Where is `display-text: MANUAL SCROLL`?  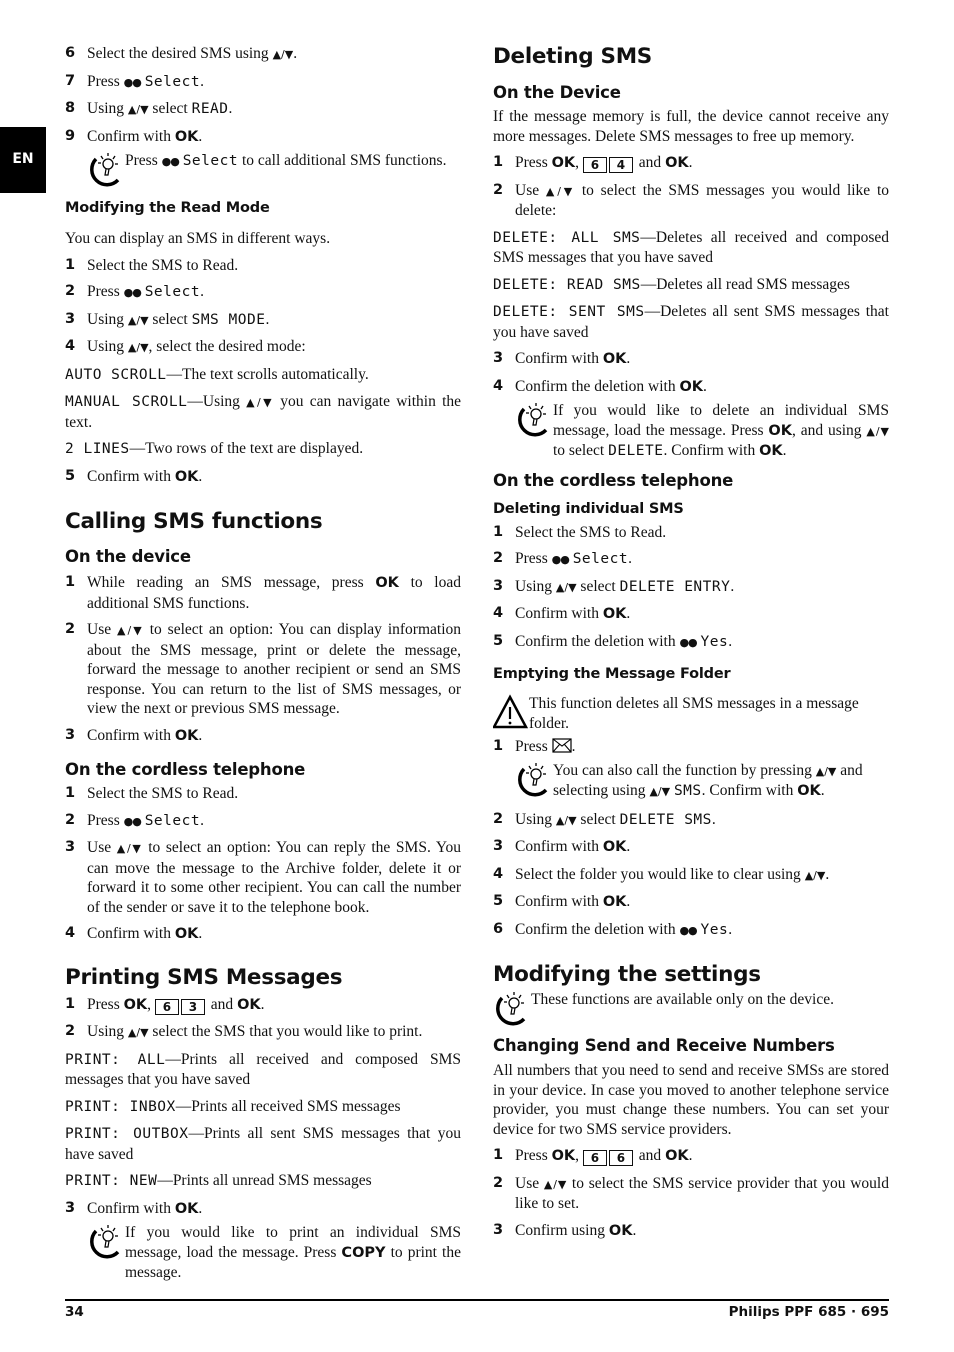 display-text: MANUAL SCROLL is located at coordinates (126, 402).